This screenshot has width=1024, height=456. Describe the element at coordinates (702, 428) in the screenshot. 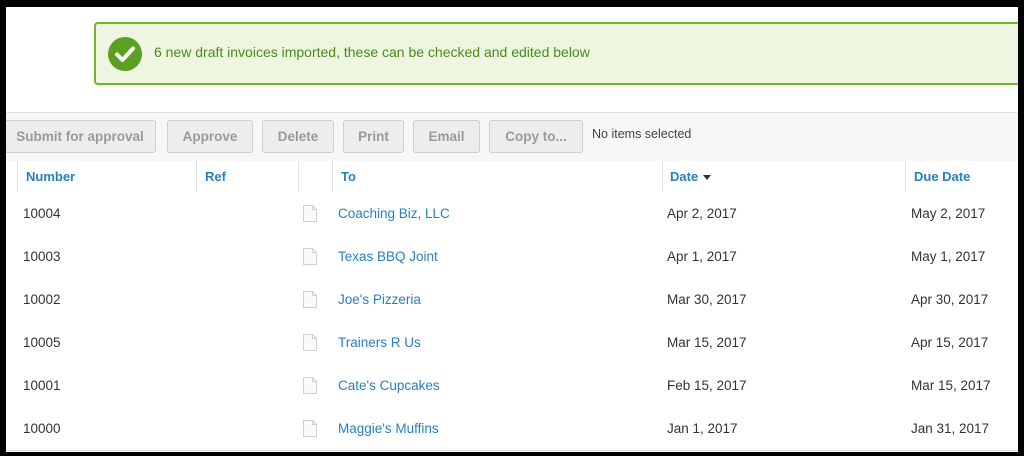

I see `invoice-date: Jan 1, 2017` at that location.